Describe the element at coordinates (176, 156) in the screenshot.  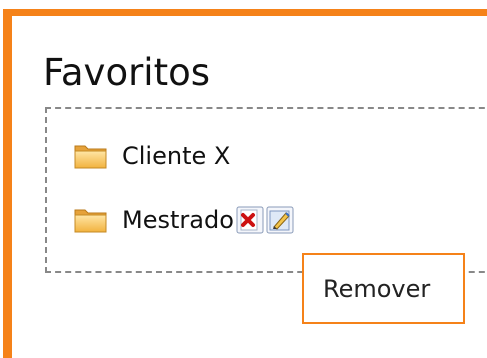
I see `favorite-item-label: Cliente X` at that location.